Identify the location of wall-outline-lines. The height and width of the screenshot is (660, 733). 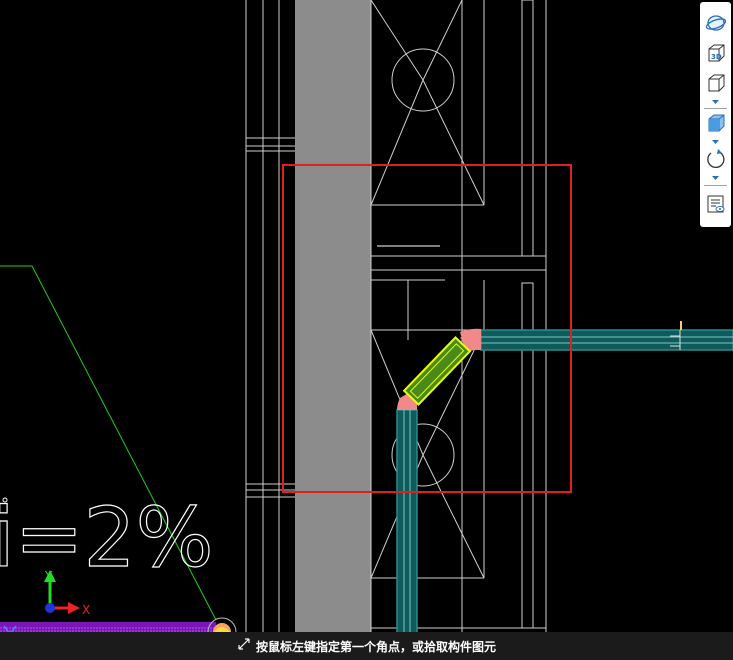
(270, 320).